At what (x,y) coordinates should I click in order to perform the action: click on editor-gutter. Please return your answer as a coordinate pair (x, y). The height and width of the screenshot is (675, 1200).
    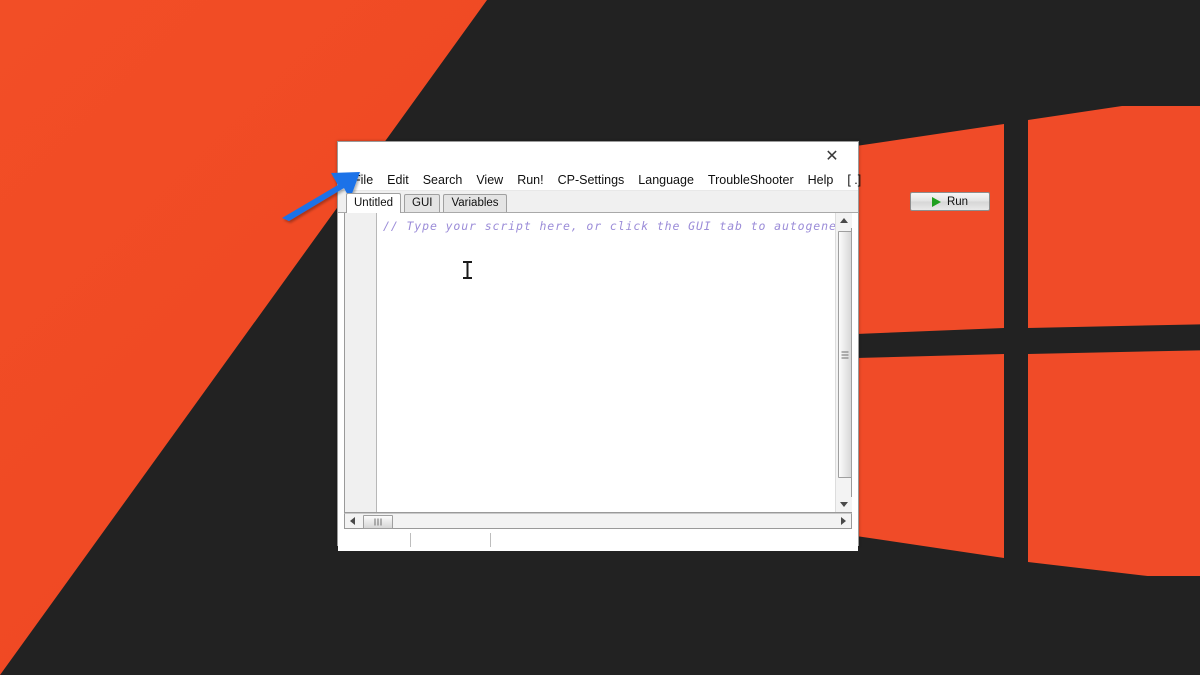
    Looking at the image, I should click on (361, 362).